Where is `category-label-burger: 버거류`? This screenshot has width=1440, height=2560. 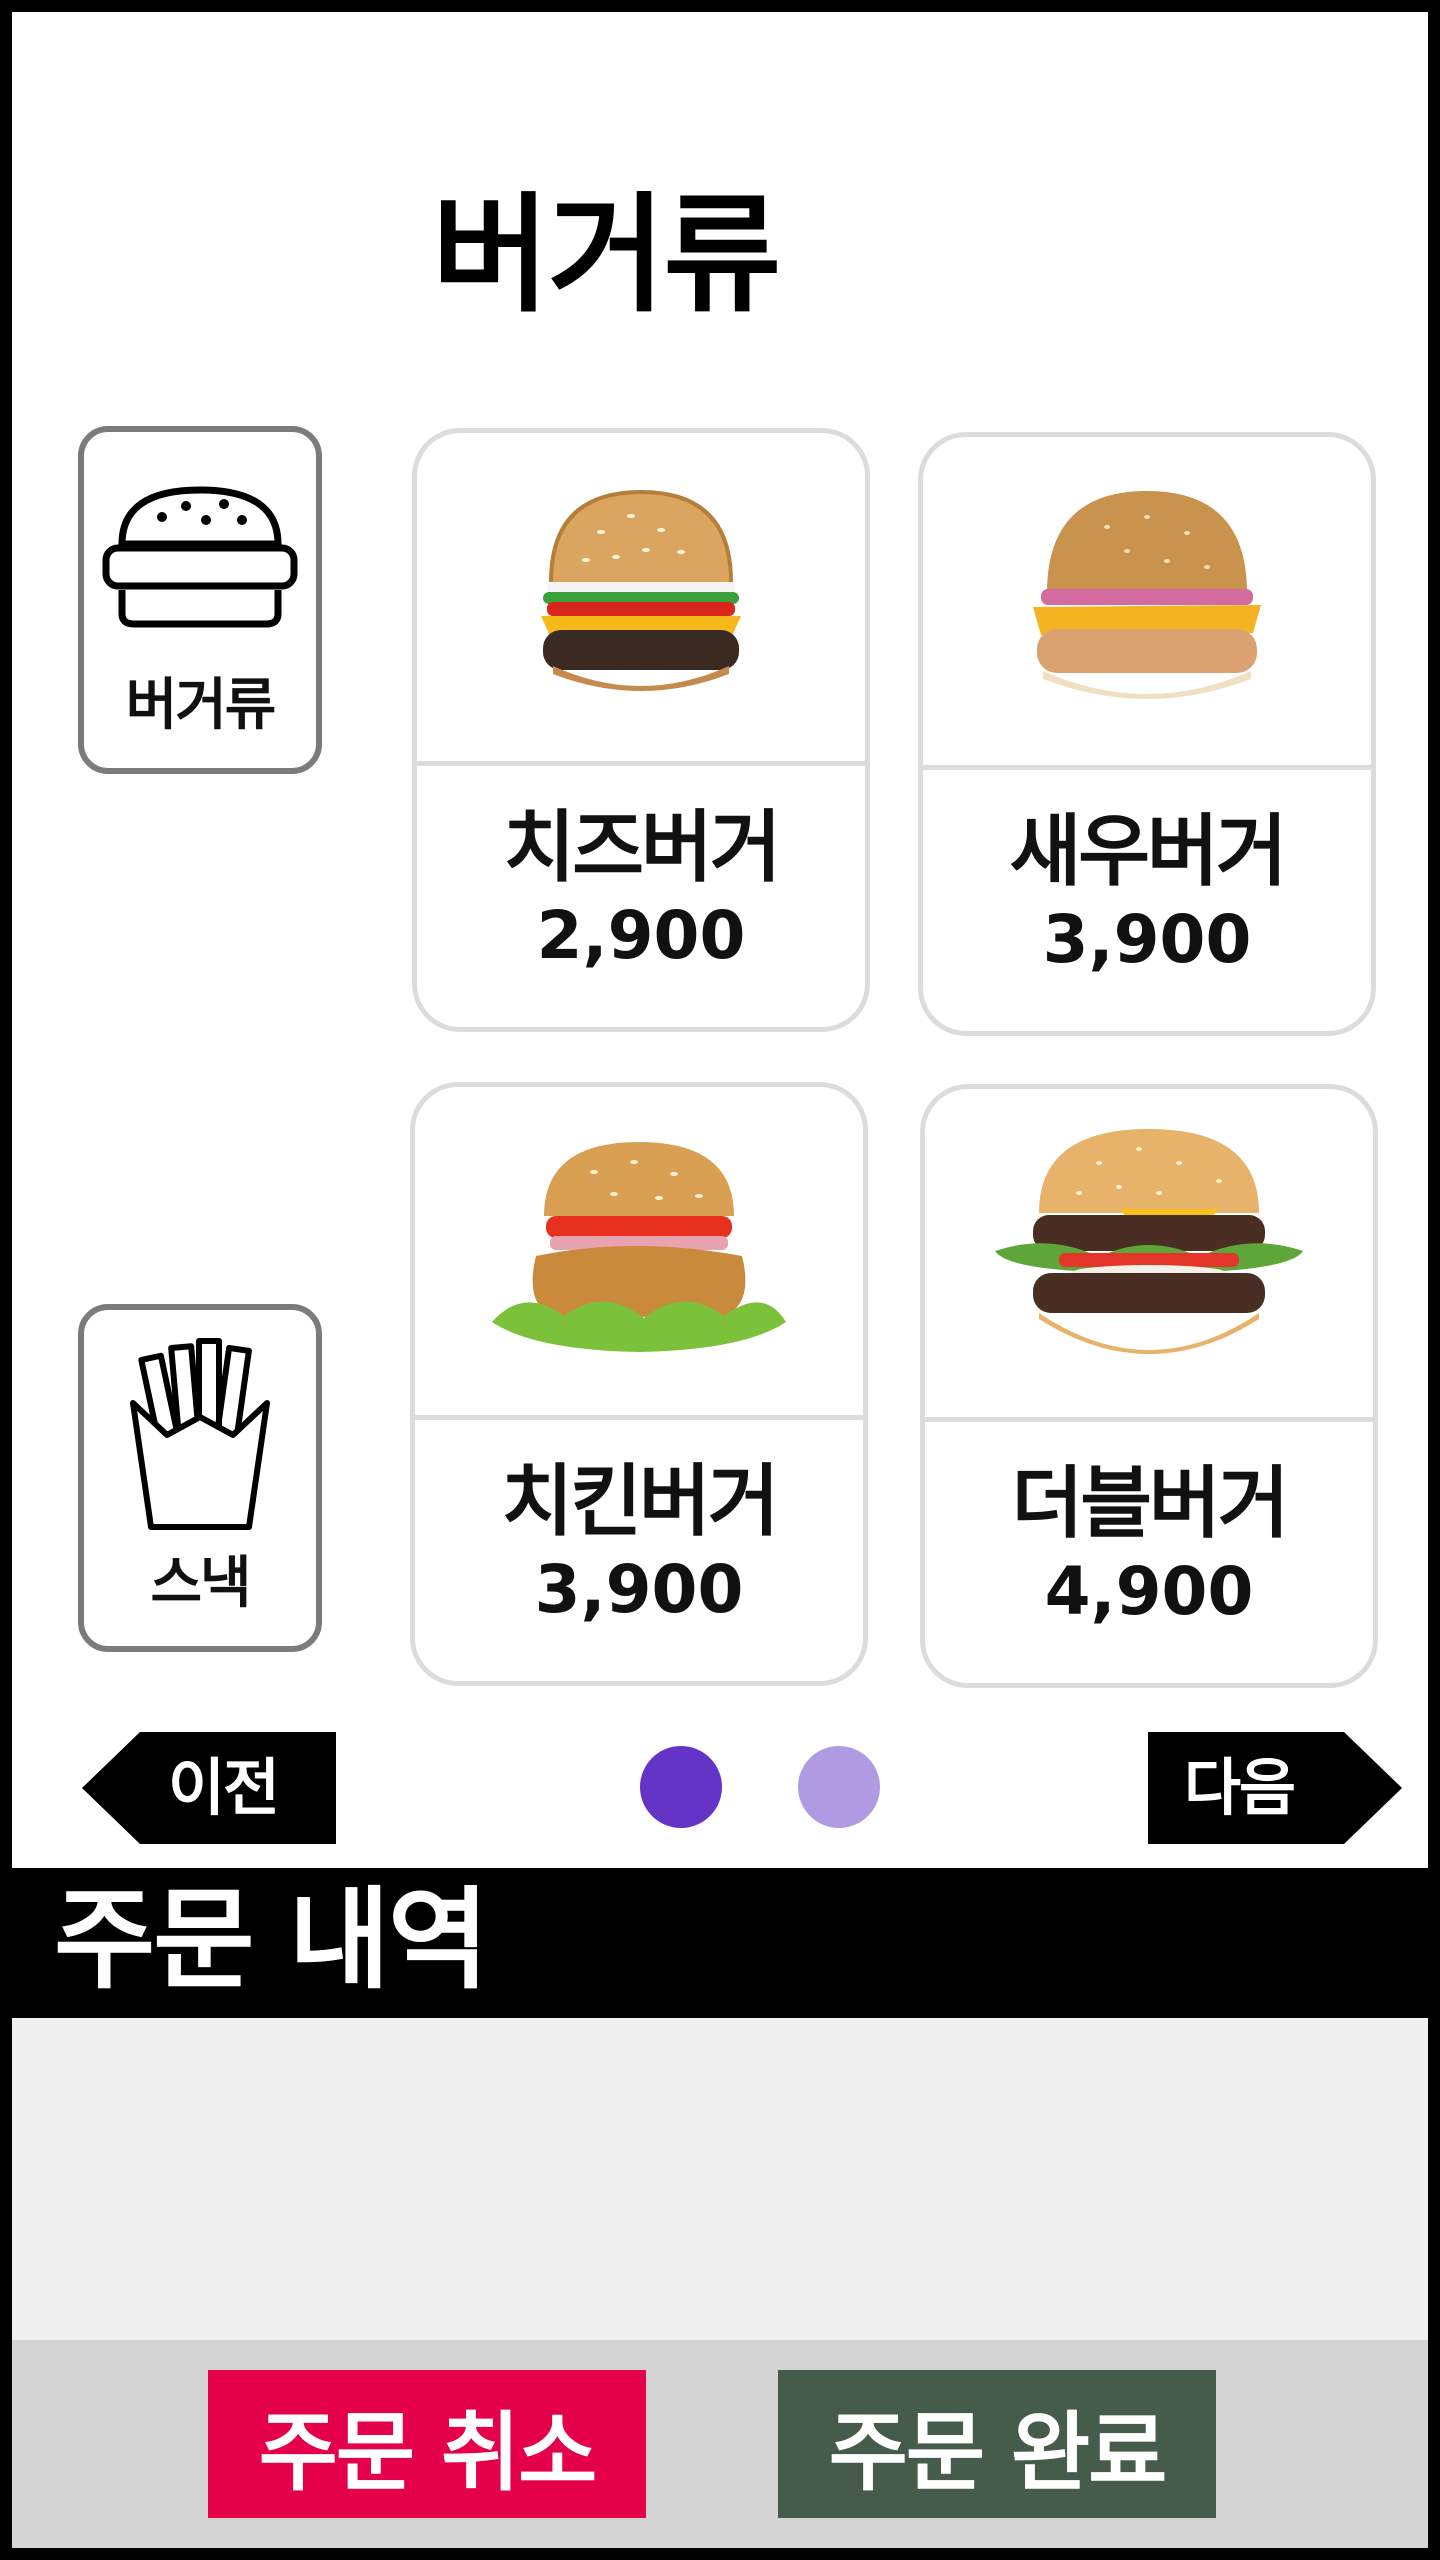
category-label-burger: 버거류 is located at coordinates (201, 705).